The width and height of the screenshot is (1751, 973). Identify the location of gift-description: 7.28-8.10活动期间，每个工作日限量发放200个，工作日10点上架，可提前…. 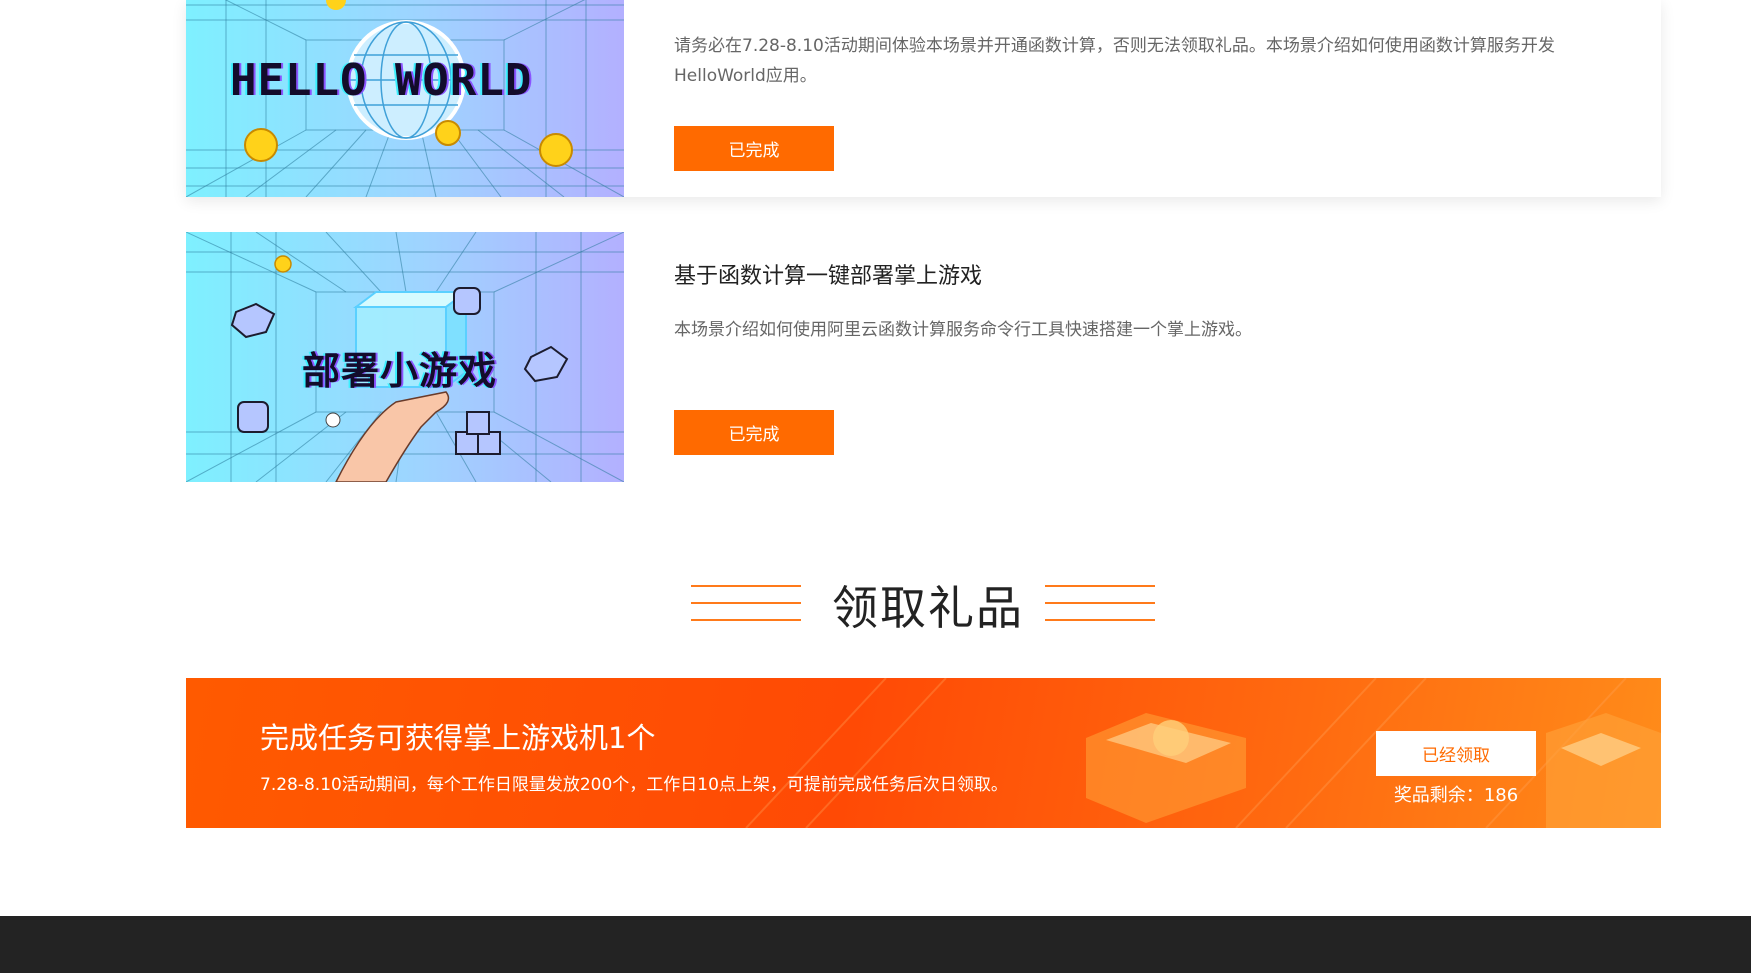
(634, 785).